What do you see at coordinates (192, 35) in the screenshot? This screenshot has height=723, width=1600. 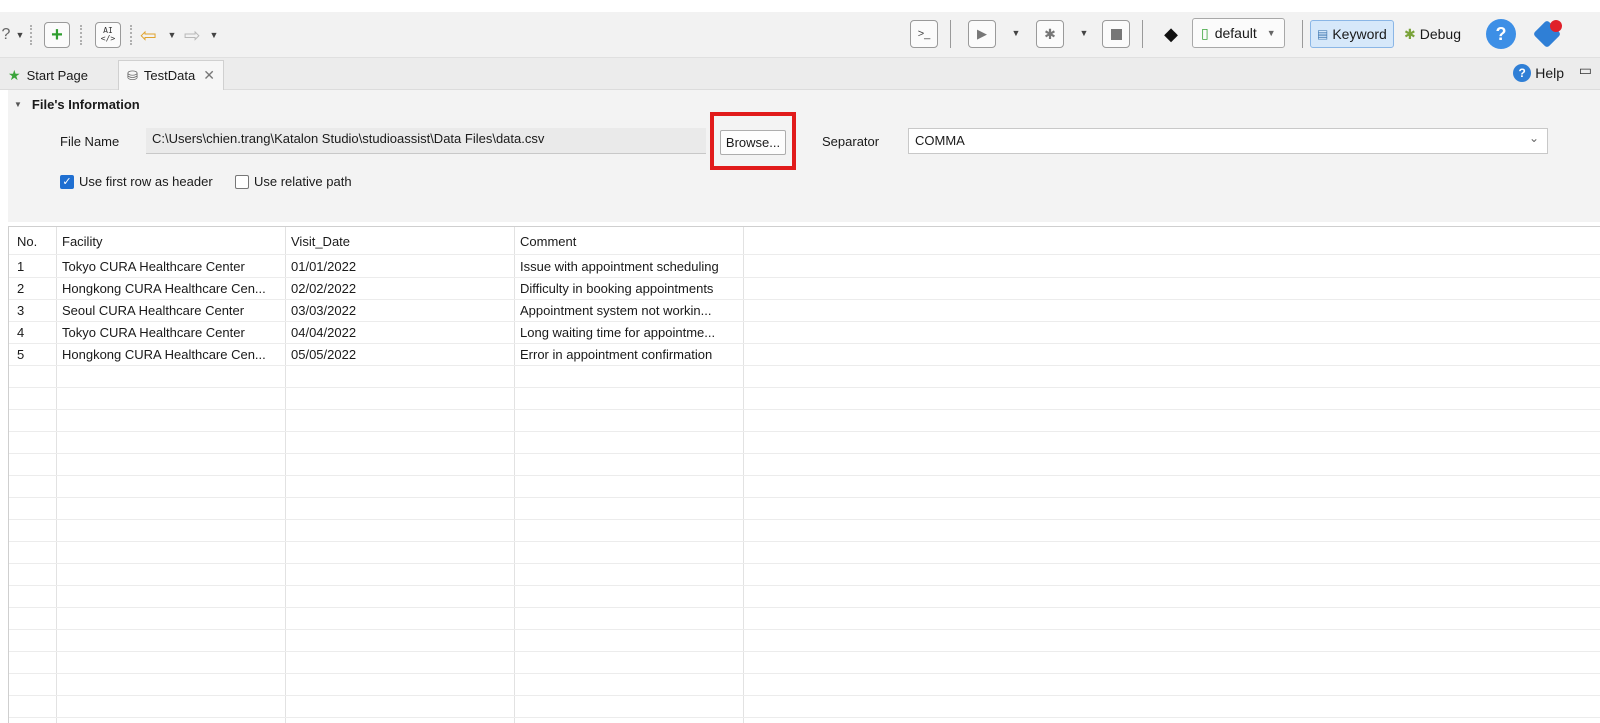 I see `navigate-forward-button: ⇨` at bounding box center [192, 35].